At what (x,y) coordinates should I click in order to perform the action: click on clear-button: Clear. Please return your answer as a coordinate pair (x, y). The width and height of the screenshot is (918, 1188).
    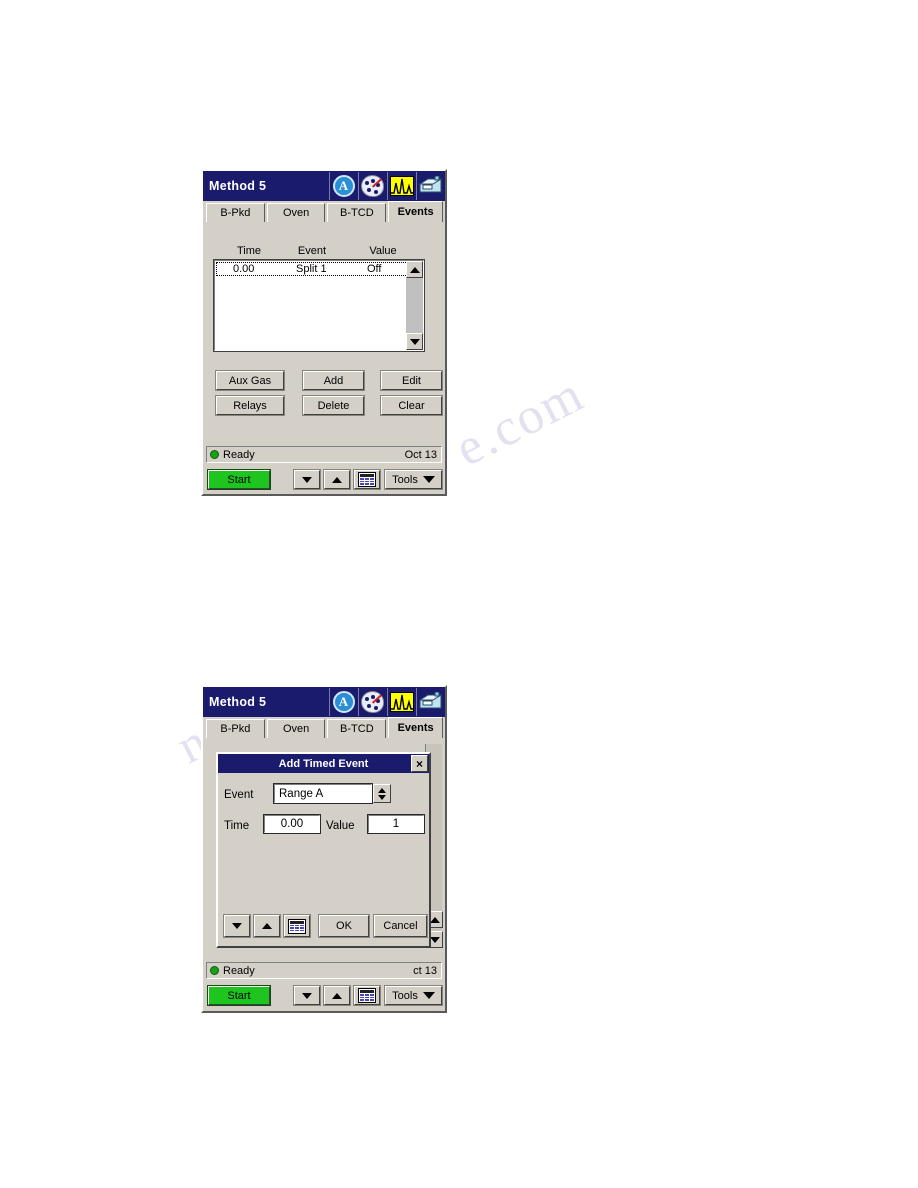
    Looking at the image, I should click on (411, 405).